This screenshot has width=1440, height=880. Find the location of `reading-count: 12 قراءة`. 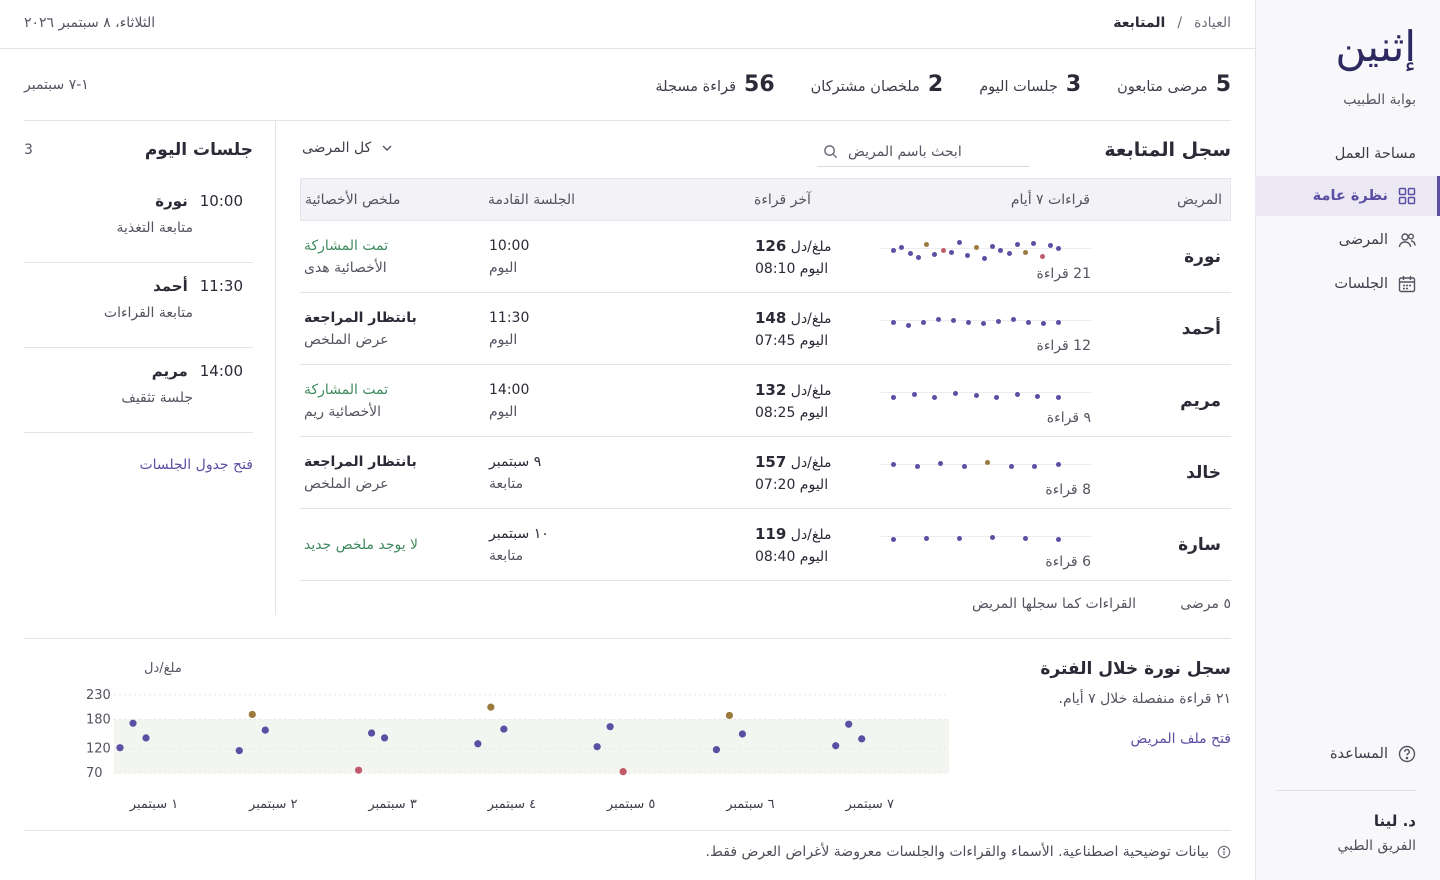

reading-count: 12 قراءة is located at coordinates (1063, 345).